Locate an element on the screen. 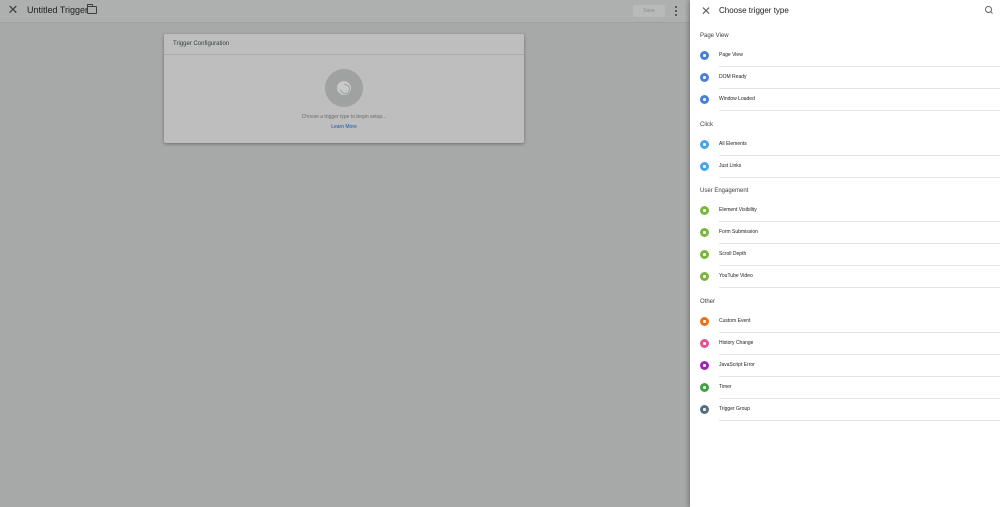  mouse-icon is located at coordinates (704, 144).